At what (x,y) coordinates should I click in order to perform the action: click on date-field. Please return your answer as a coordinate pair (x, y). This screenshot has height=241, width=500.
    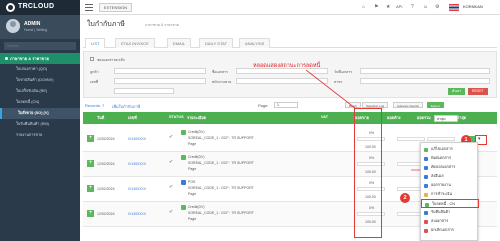
    Looking at the image, I should click on (425, 71).